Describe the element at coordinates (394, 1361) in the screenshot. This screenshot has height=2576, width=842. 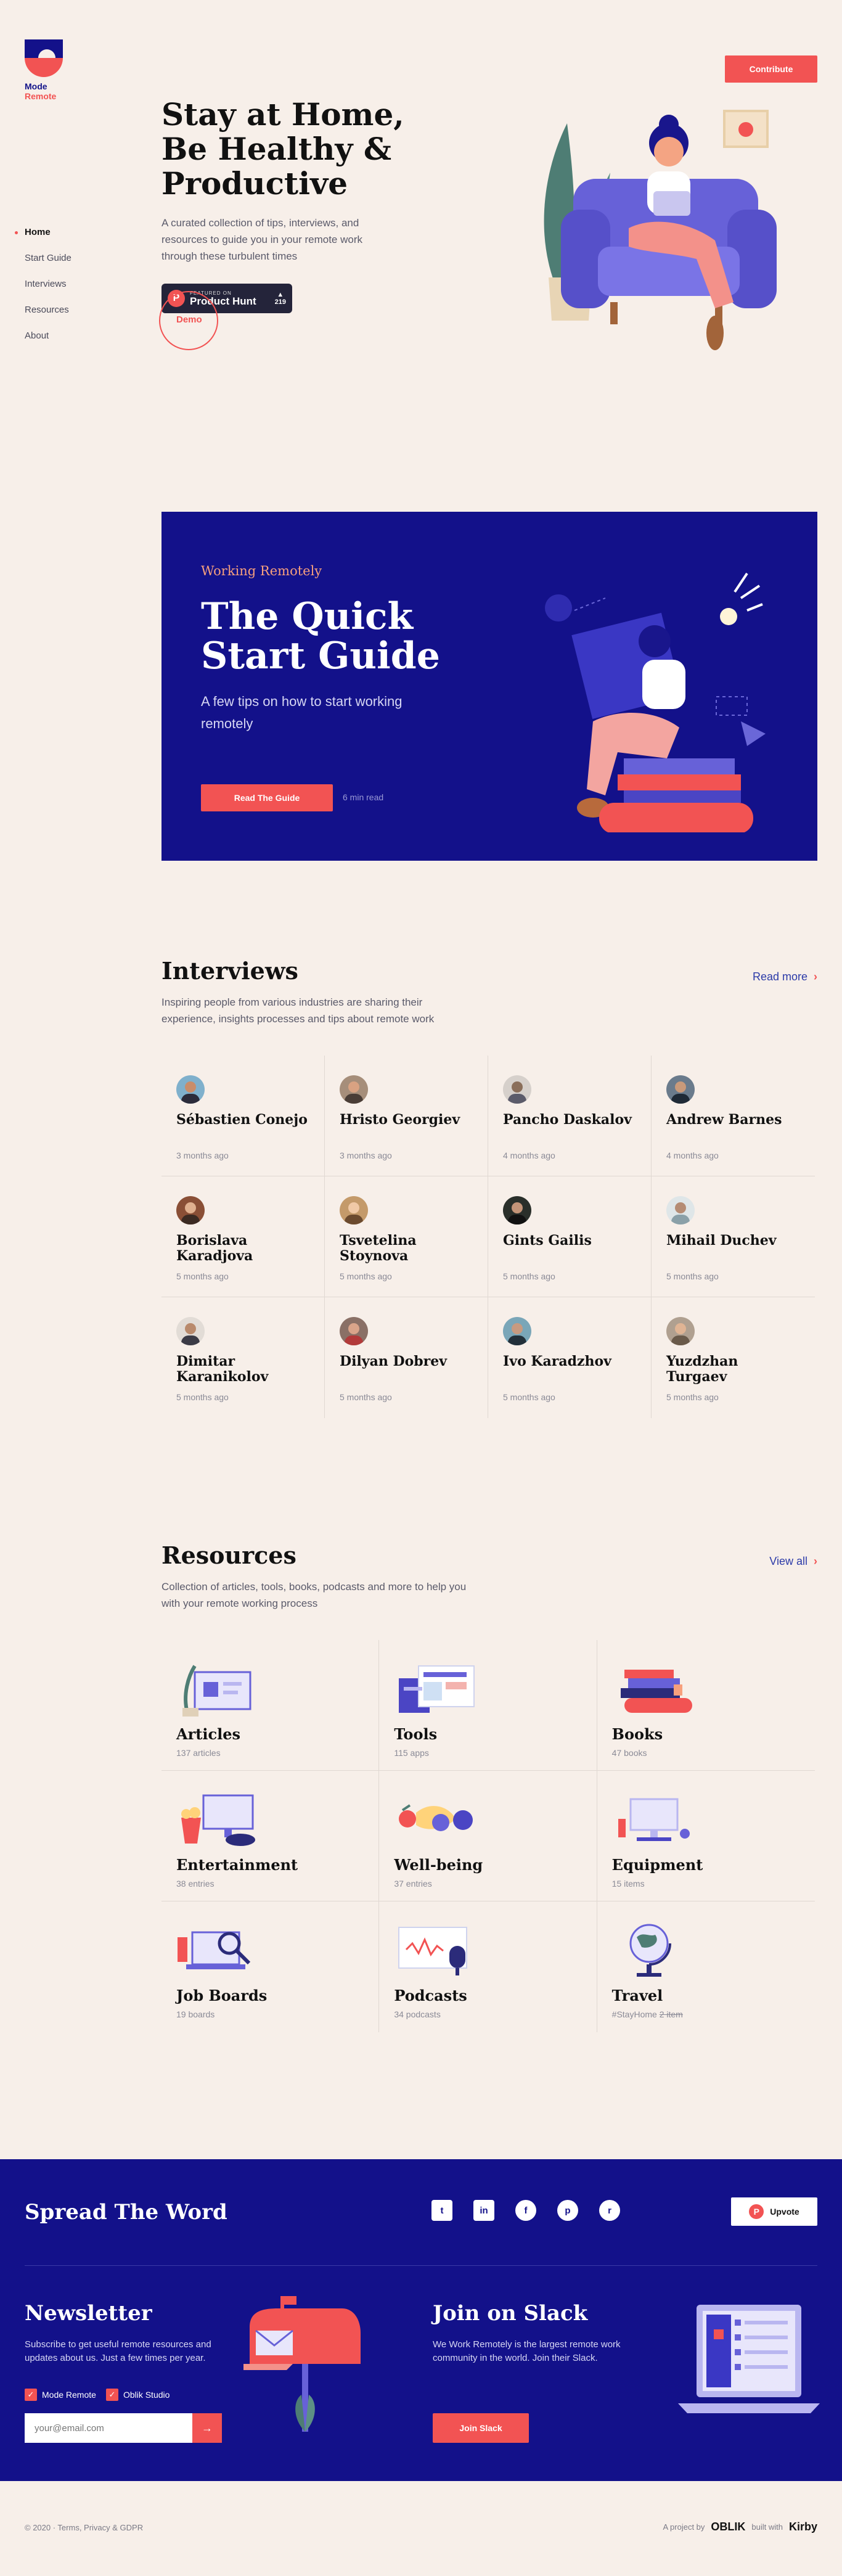
I see `interview-name: Dilyan Dobrev` at that location.